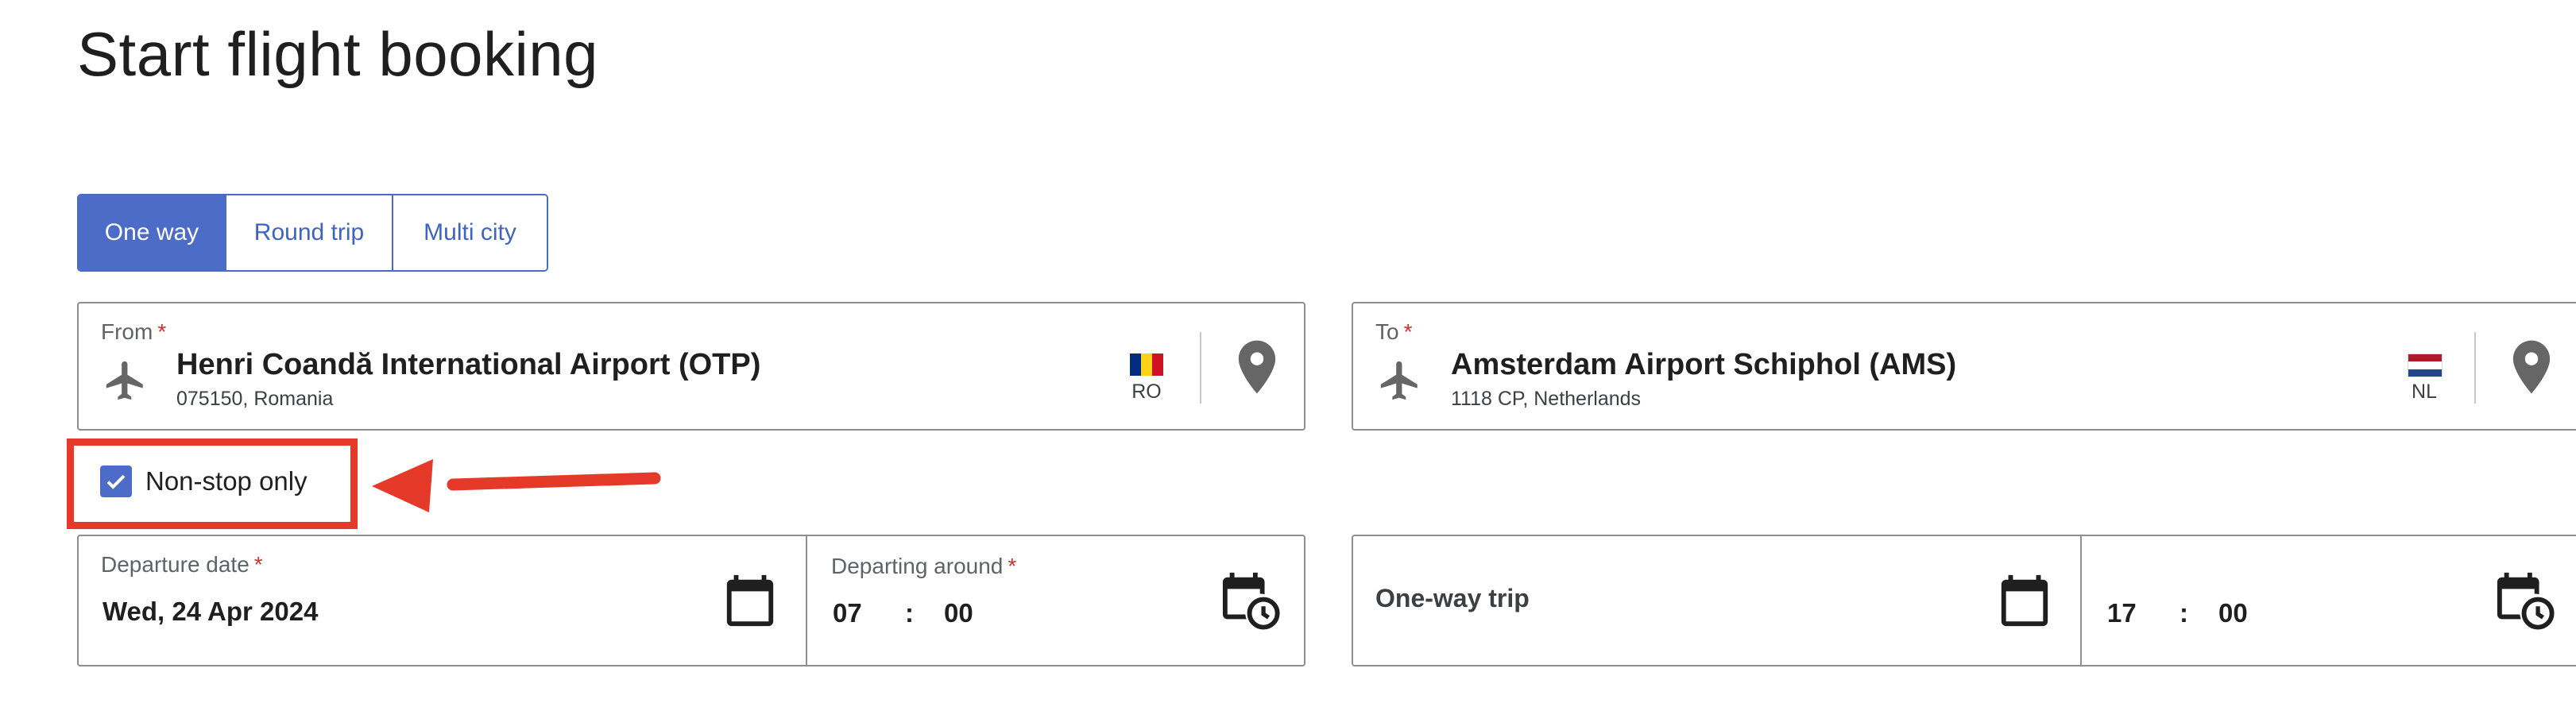 This screenshot has height=707, width=2576. I want to click on departure-hour: 07, so click(847, 613).